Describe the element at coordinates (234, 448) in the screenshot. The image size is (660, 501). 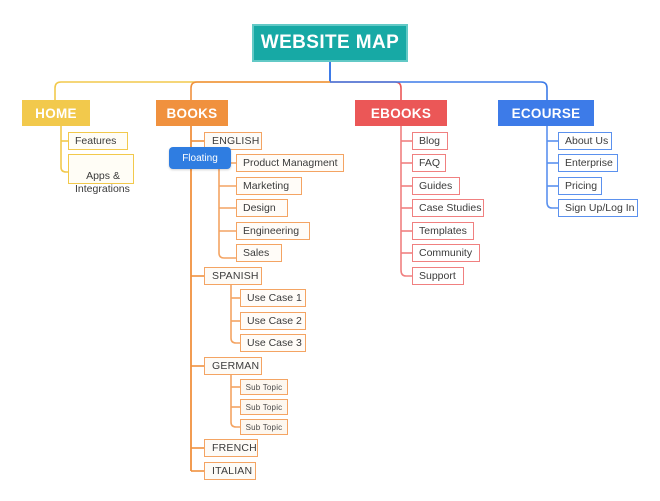
I see `group-label: FRENCH` at that location.